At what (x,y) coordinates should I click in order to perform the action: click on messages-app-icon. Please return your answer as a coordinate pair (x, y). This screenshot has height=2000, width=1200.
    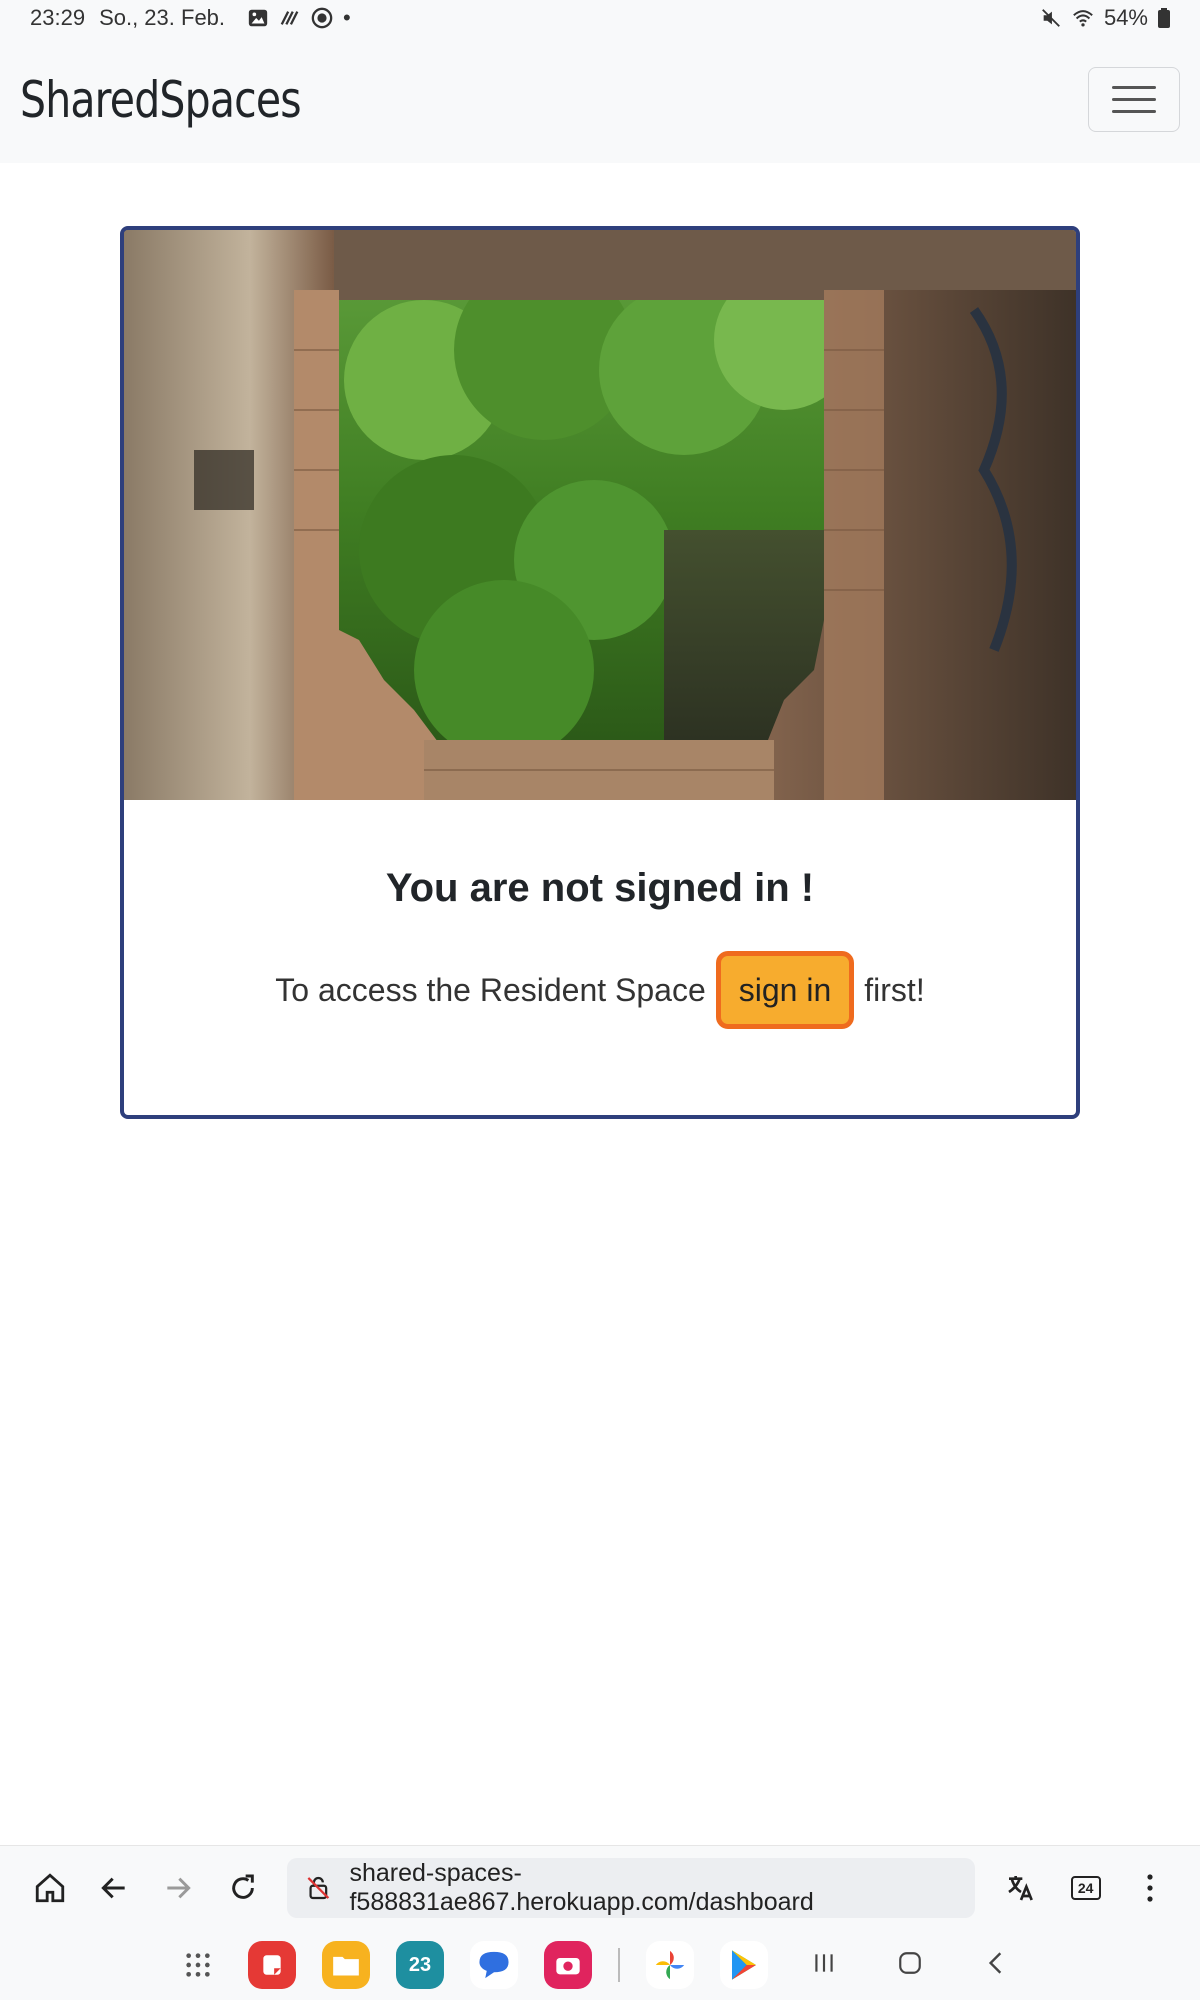
    Looking at the image, I should click on (494, 1965).